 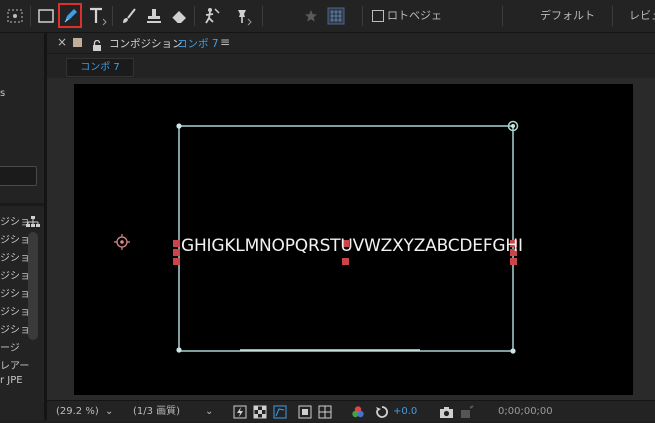 I want to click on bbox-handle-top-left, so click(x=179, y=126).